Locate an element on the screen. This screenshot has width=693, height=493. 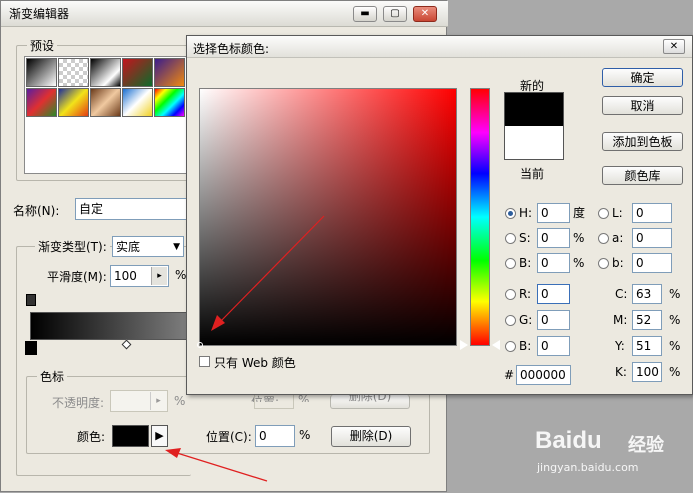
hex-field: 000000 is located at coordinates (543, 375).